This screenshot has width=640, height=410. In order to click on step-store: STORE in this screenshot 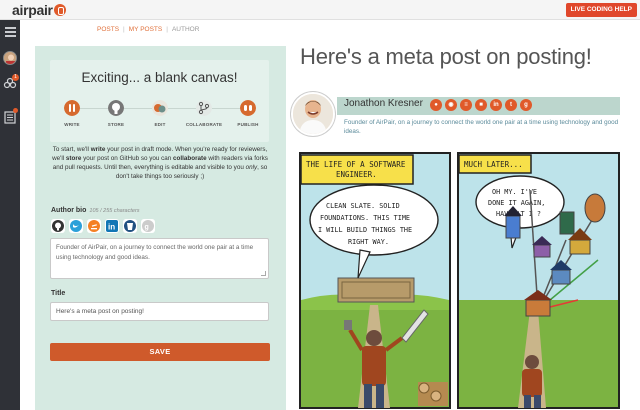, I will do `click(116, 113)`.